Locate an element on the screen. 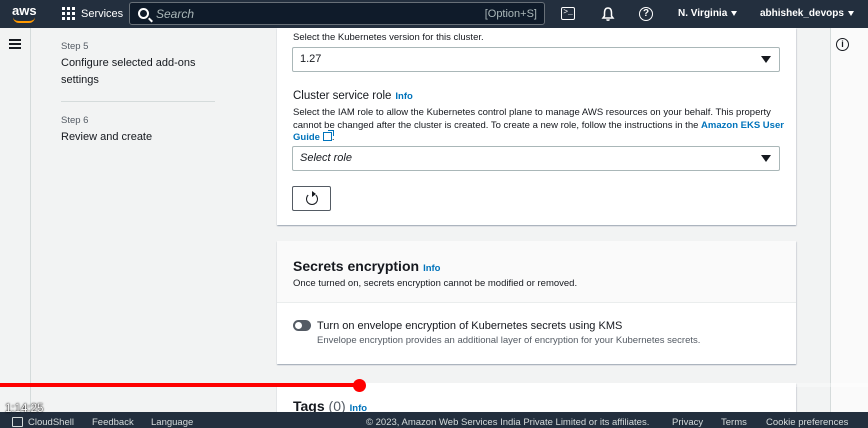  step-5-title: Configure selected add-ons settings is located at coordinates (128, 72).